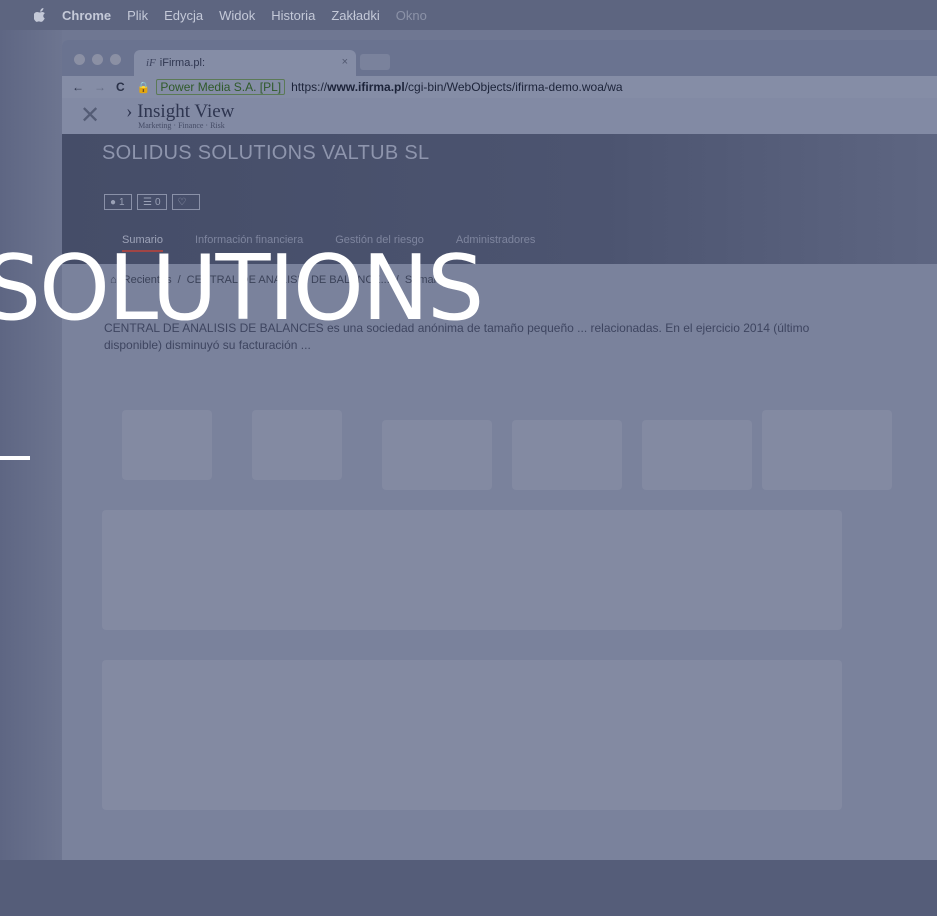 This screenshot has width=937, height=916. Describe the element at coordinates (183, 15) in the screenshot. I see `menu-edycja: Edycja` at that location.